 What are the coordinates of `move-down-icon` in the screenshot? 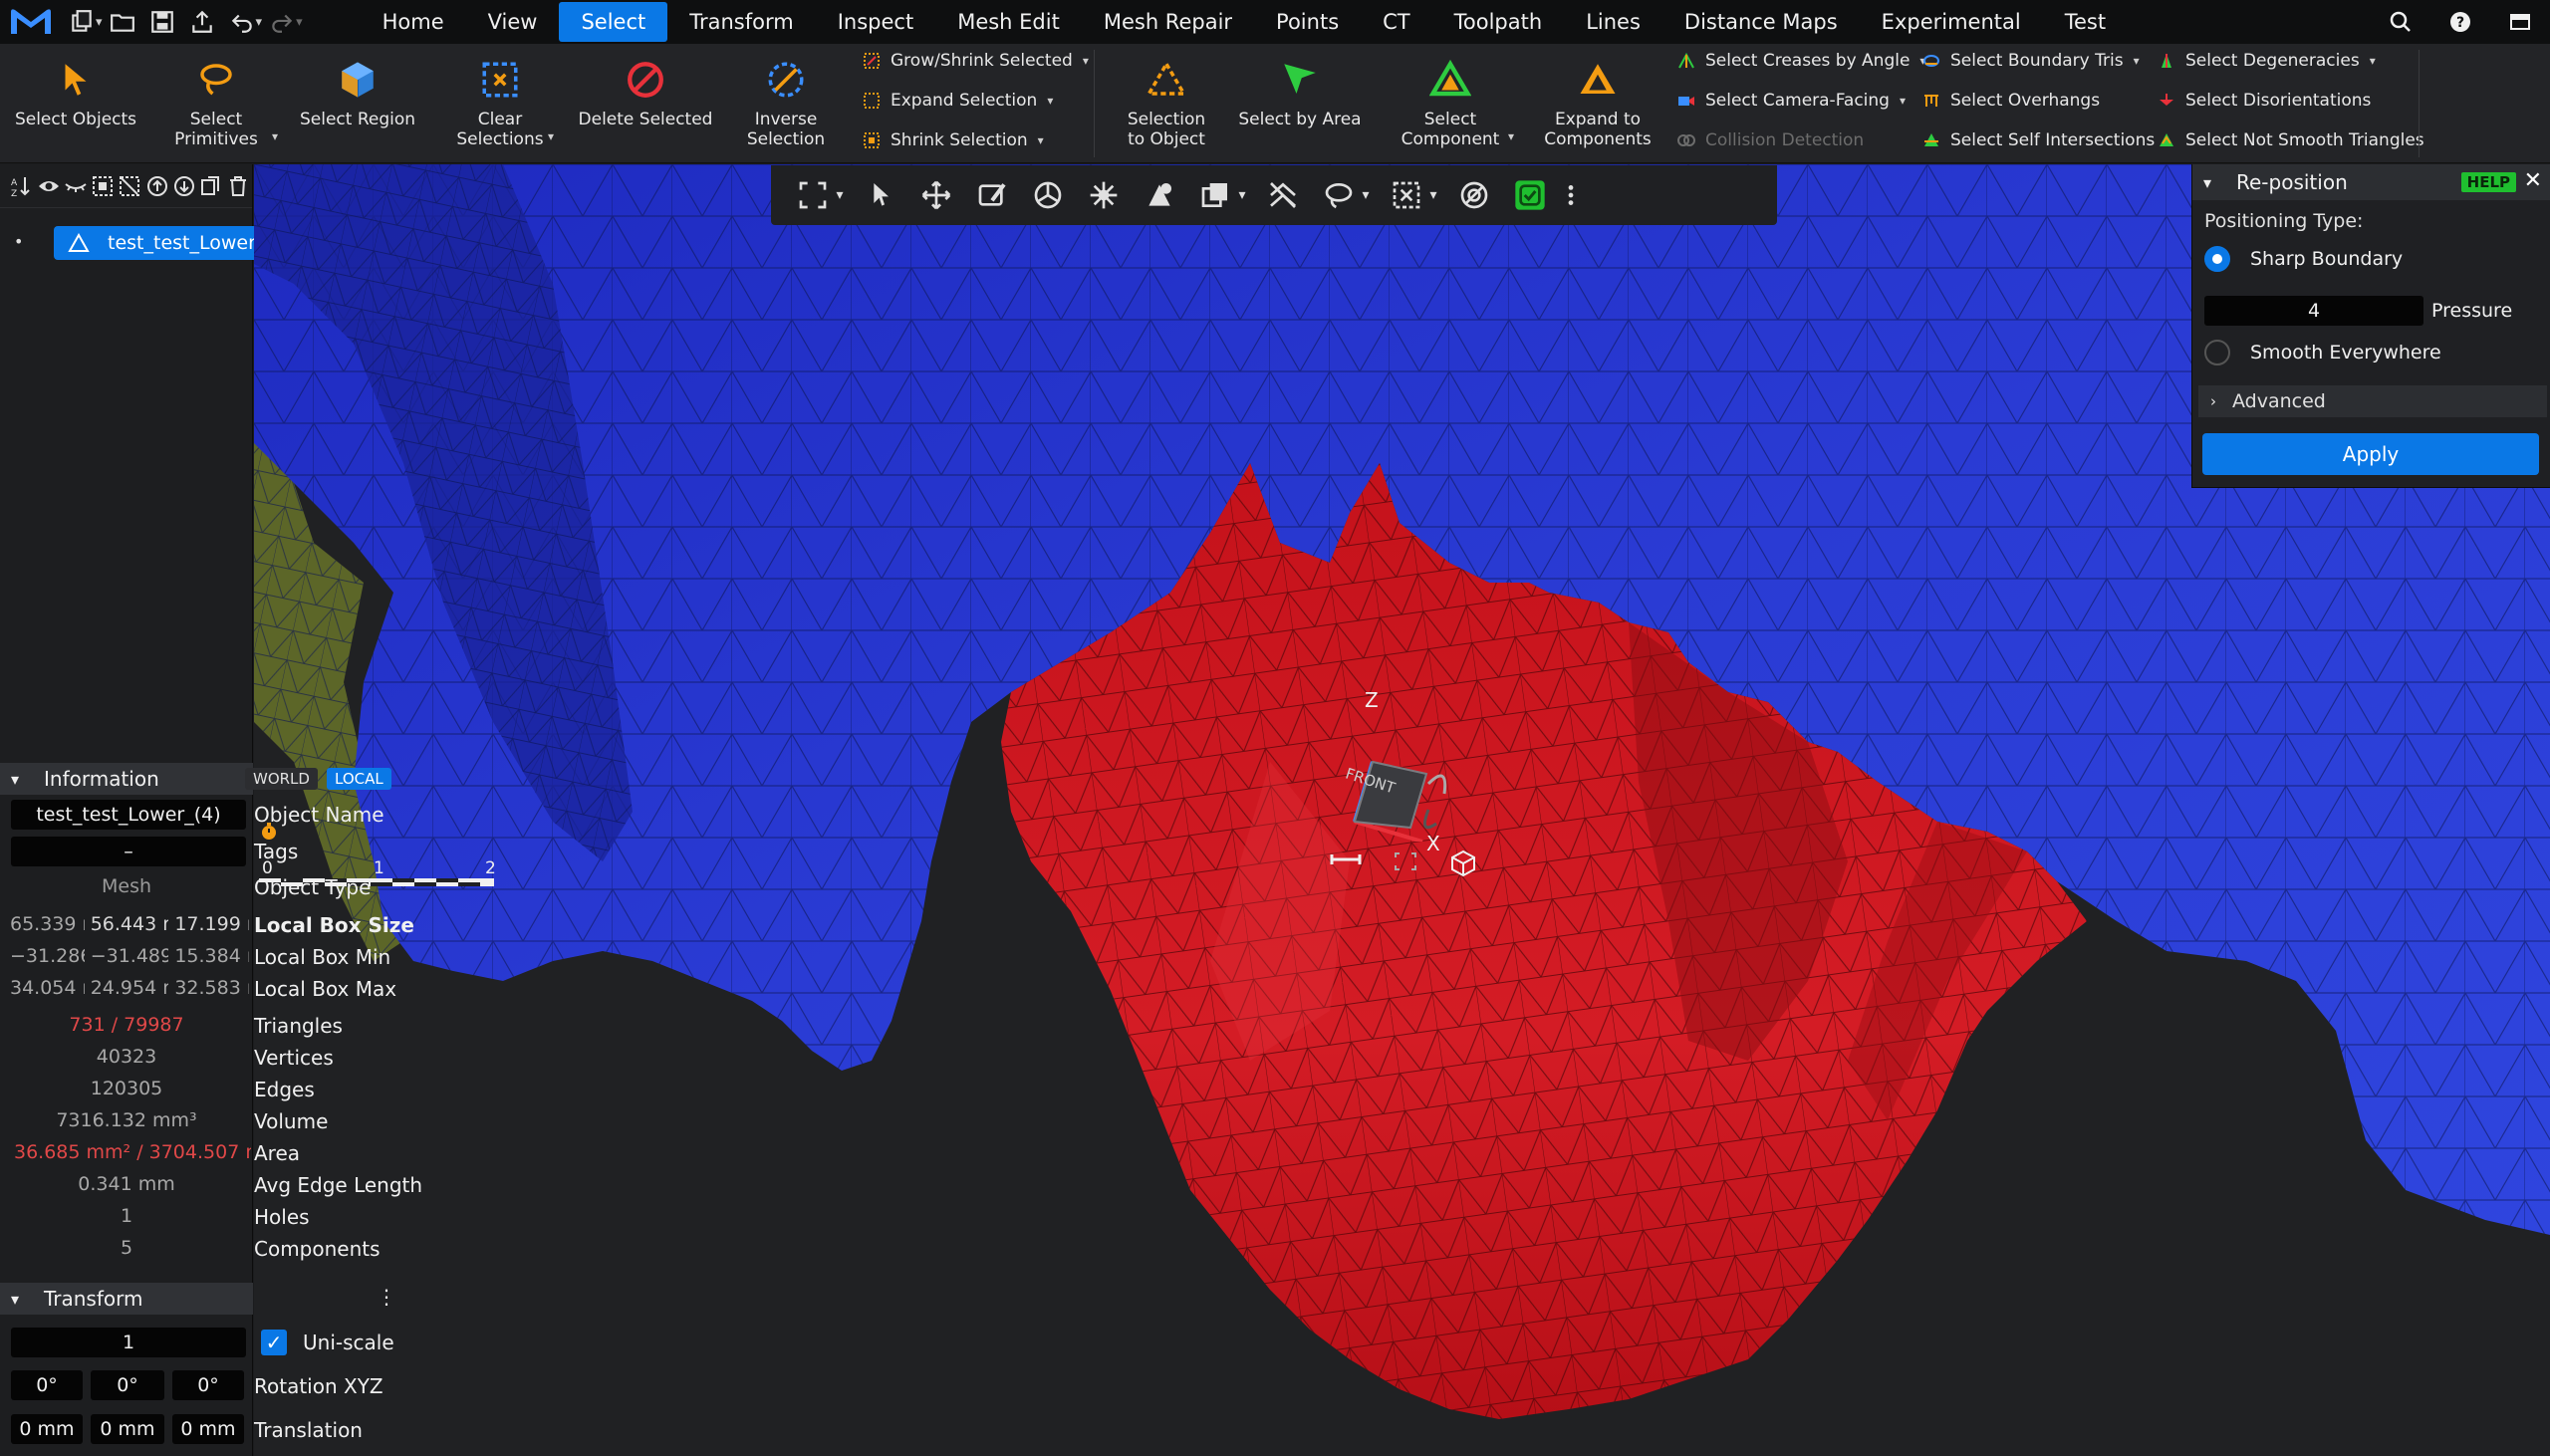 It's located at (183, 186).